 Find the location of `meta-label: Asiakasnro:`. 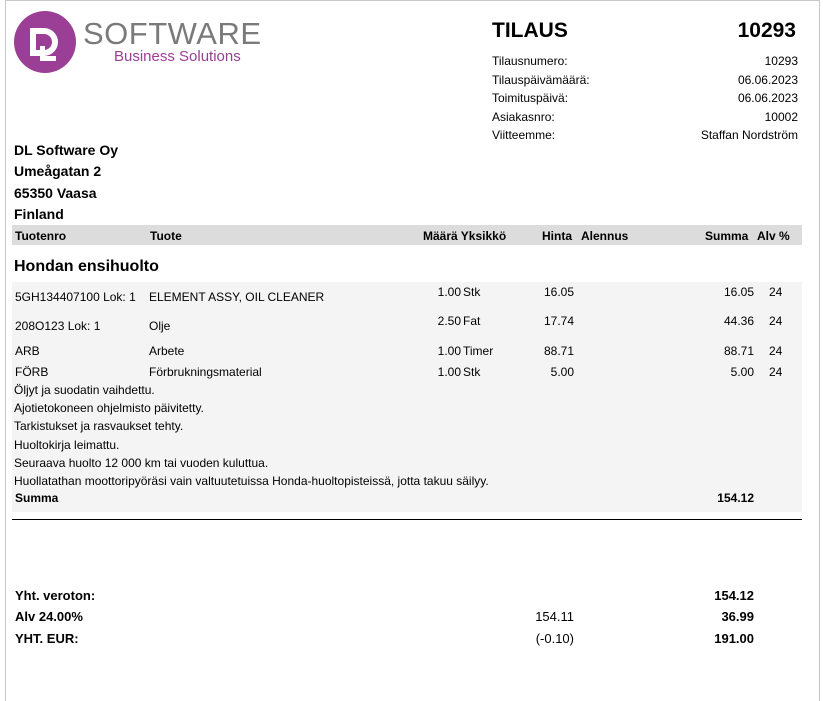

meta-label: Asiakasnro: is located at coordinates (523, 116).